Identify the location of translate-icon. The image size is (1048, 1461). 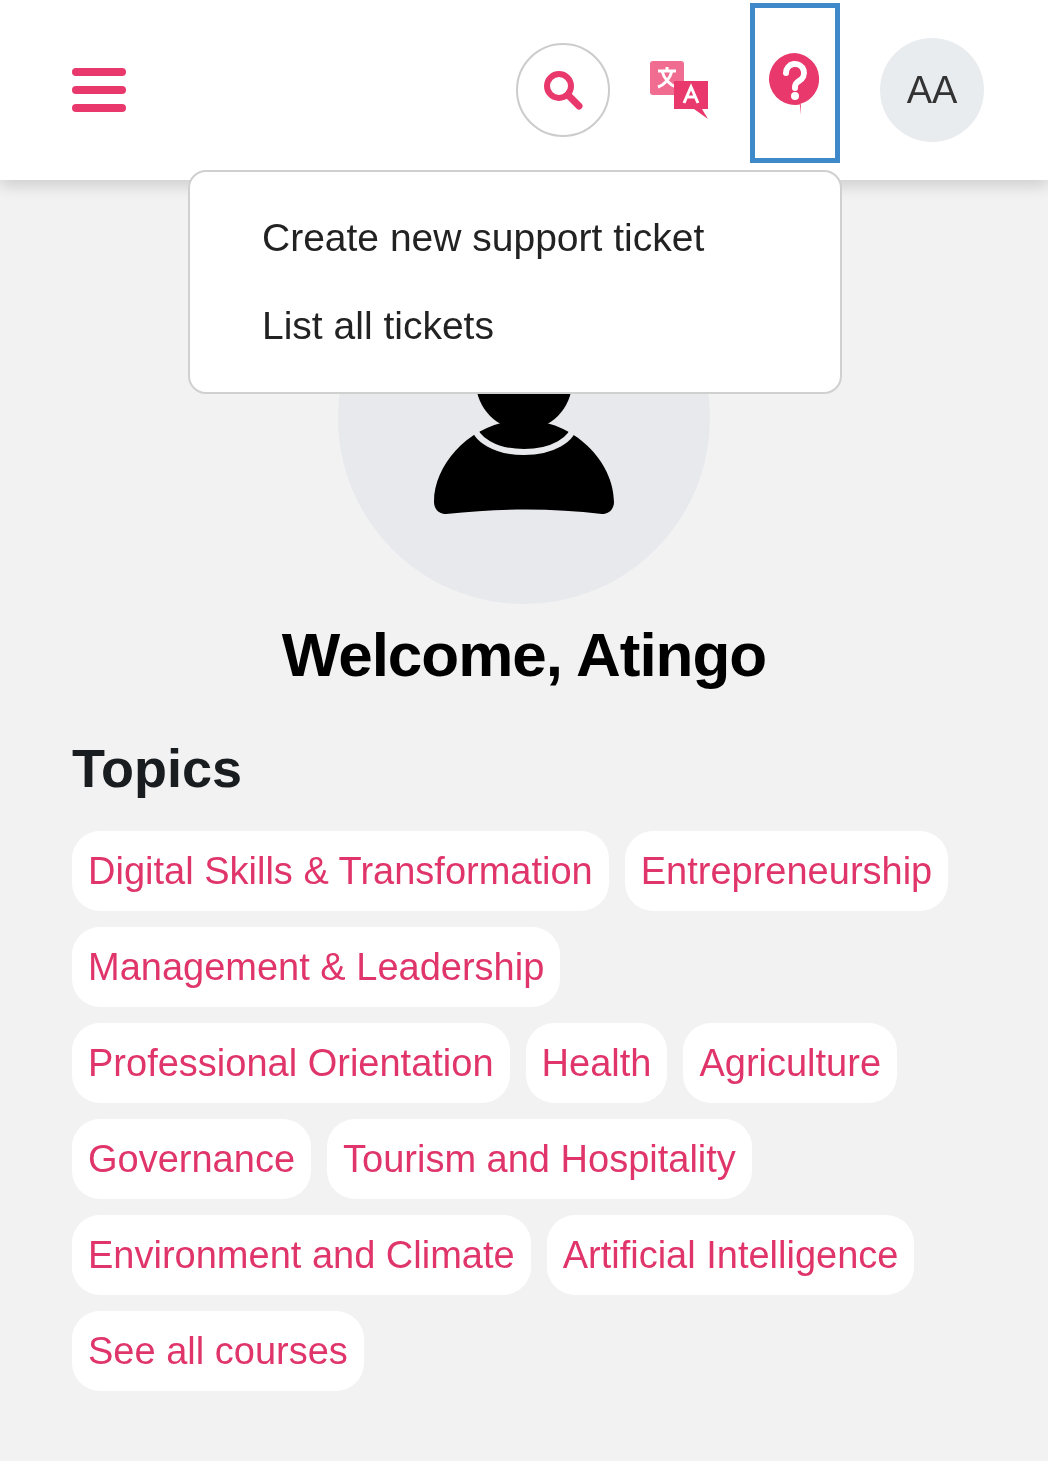
(680, 90).